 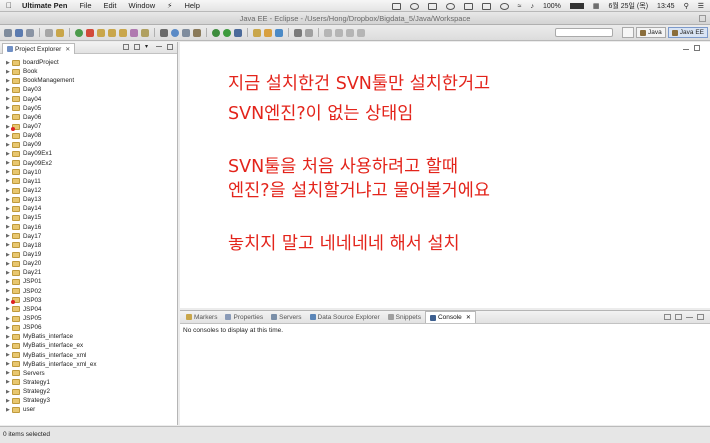 What do you see at coordinates (350, 32) in the screenshot?
I see `back-icon` at bounding box center [350, 32].